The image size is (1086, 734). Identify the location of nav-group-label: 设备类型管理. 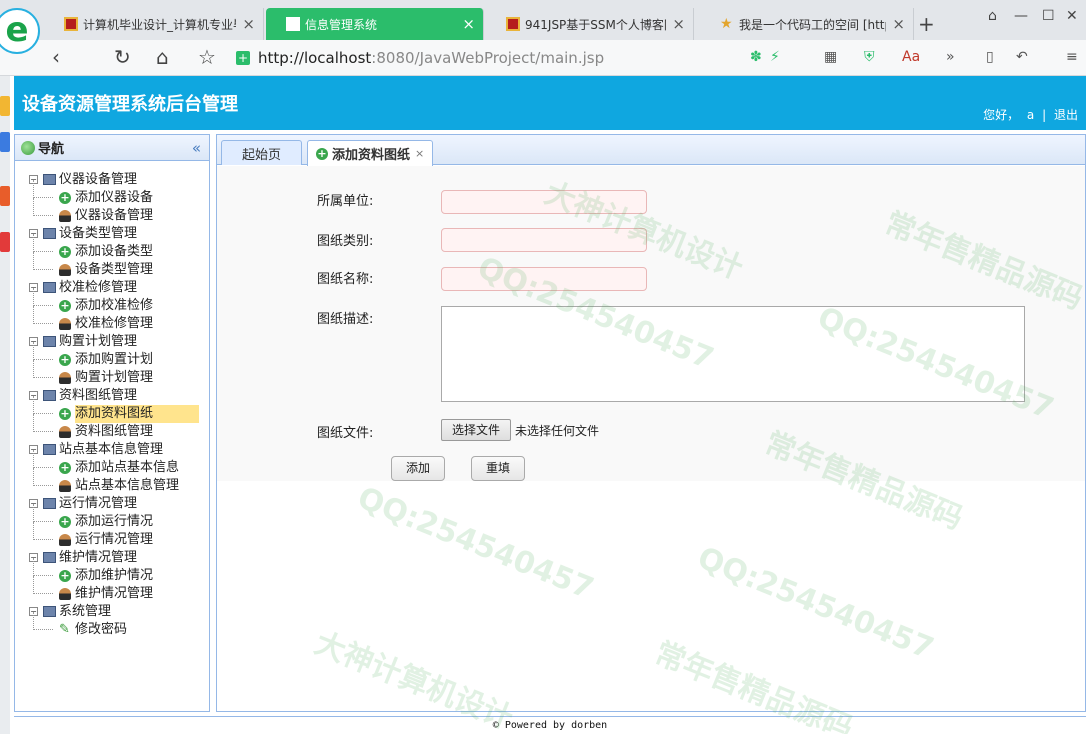
(98, 233).